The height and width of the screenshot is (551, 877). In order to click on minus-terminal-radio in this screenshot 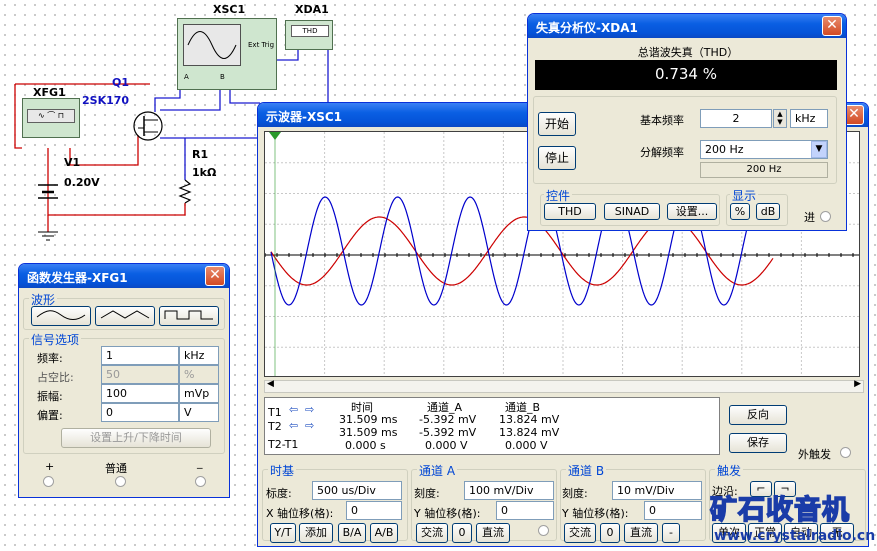, I will do `click(200, 481)`.